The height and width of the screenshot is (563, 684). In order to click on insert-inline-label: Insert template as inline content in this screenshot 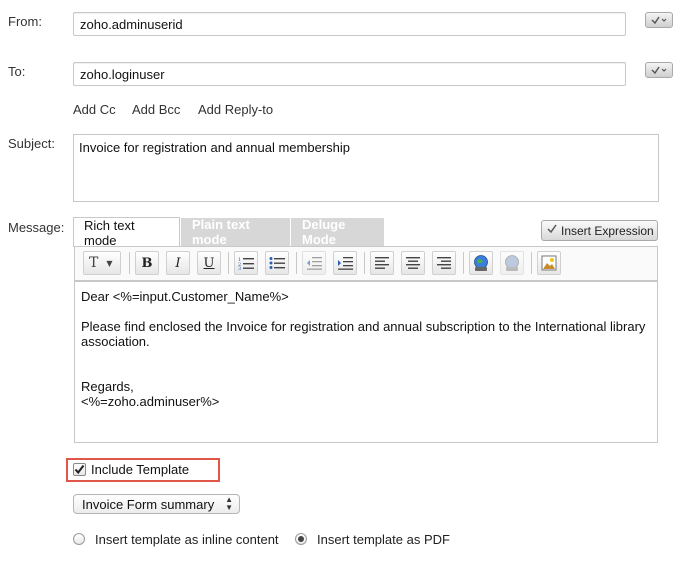, I will do `click(187, 539)`.